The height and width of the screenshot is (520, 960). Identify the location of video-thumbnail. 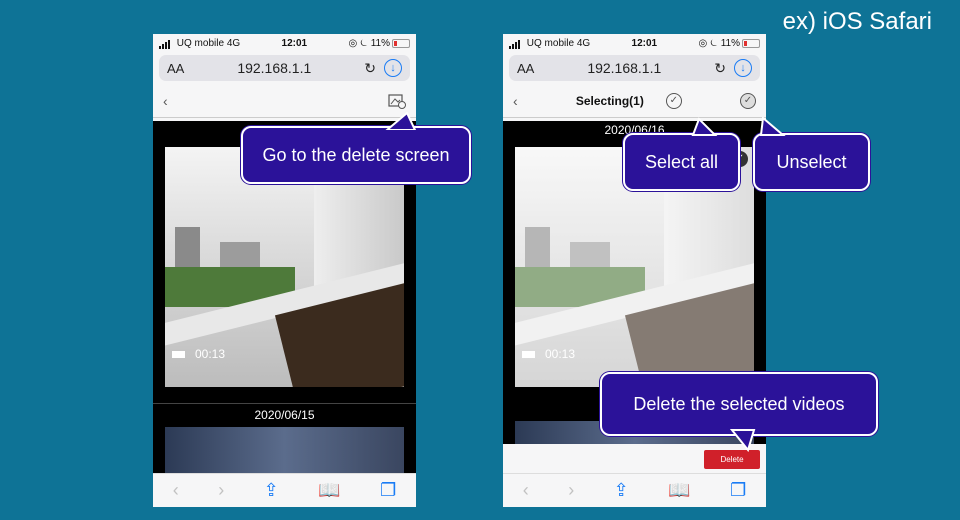
(284, 451).